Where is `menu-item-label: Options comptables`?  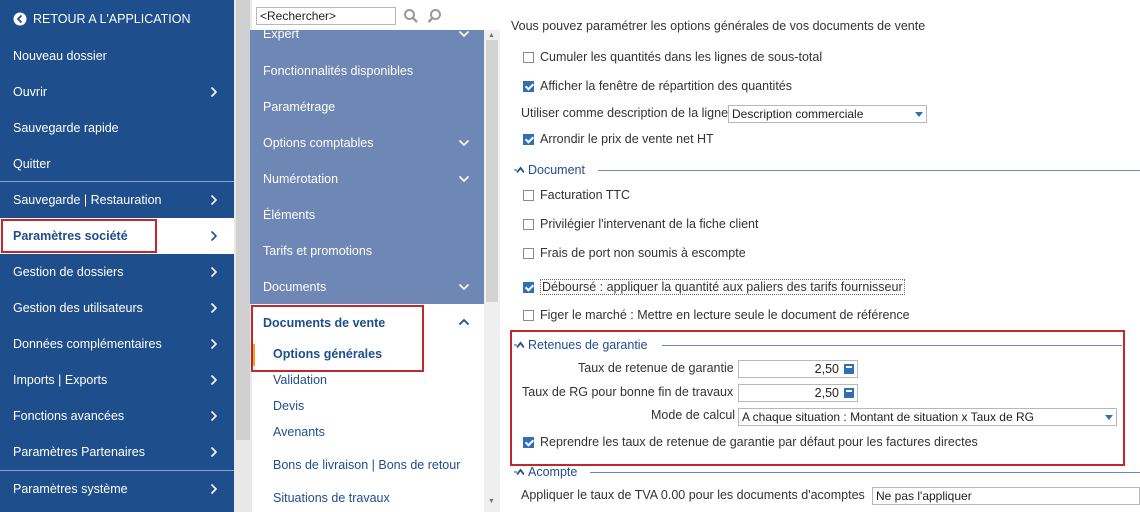
menu-item-label: Options comptables is located at coordinates (318, 143).